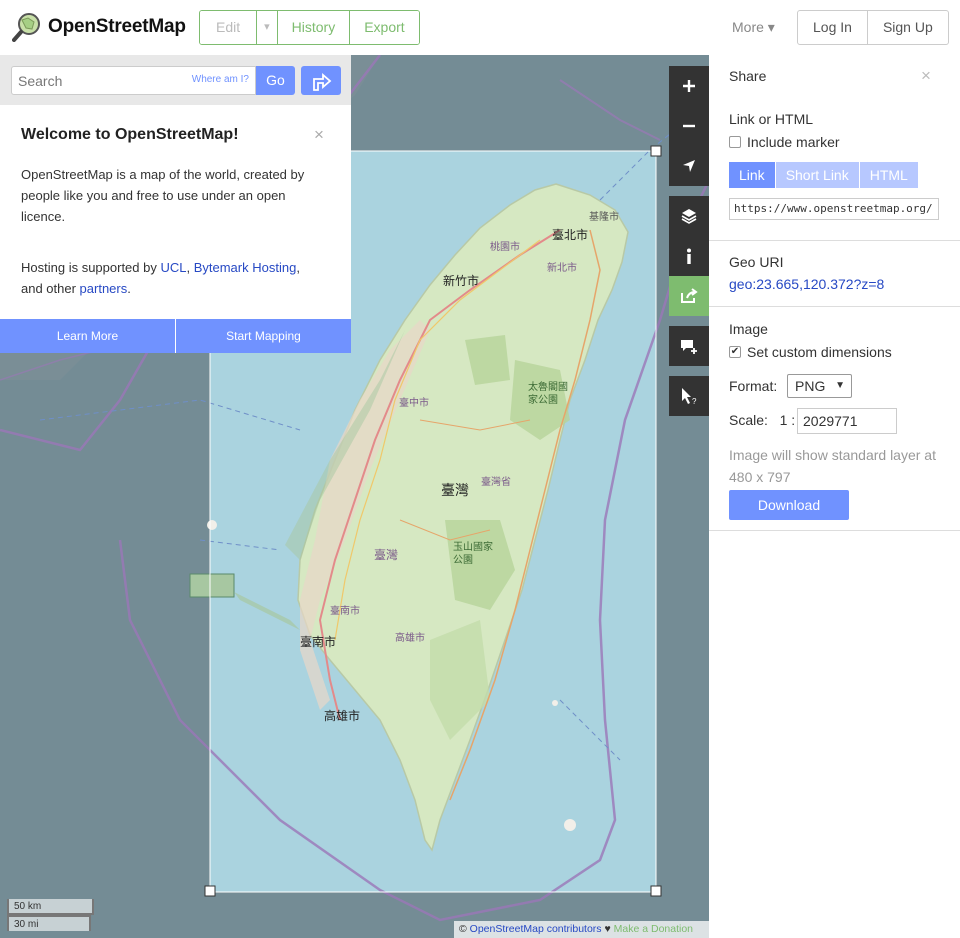  What do you see at coordinates (190, 267) in the screenshot?
I see `comma-text: ,` at bounding box center [190, 267].